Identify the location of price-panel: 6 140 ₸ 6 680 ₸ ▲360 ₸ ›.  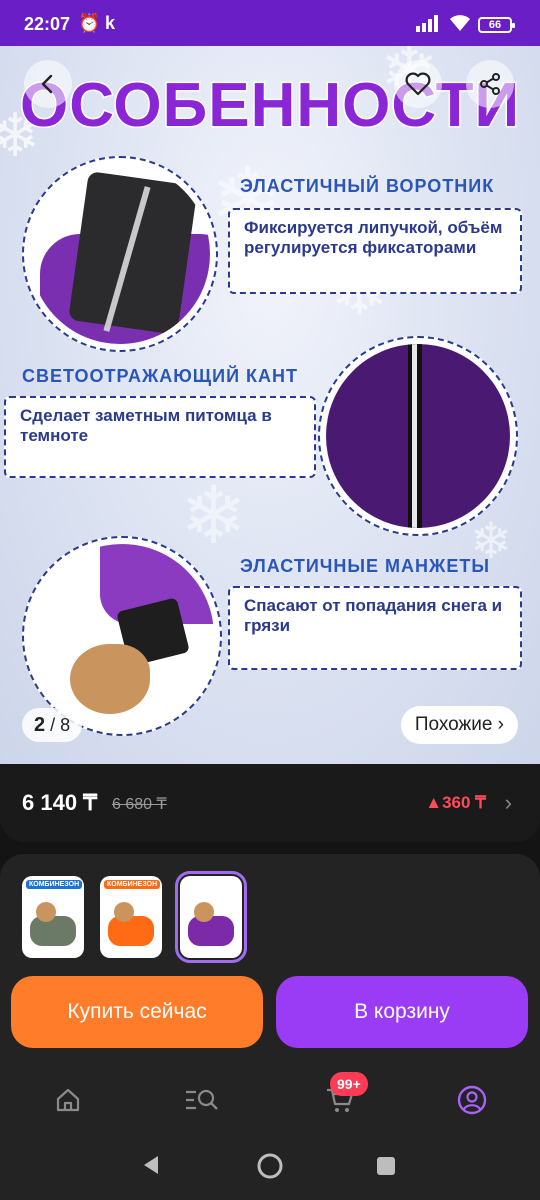
(270, 803).